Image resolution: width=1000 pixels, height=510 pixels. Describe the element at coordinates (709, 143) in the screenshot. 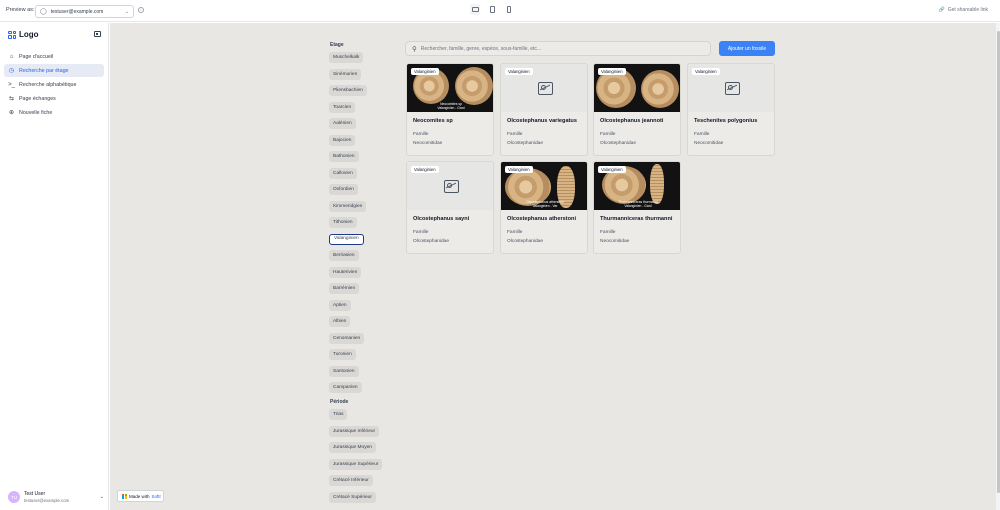

I see `family-value: Neocomitidae` at that location.